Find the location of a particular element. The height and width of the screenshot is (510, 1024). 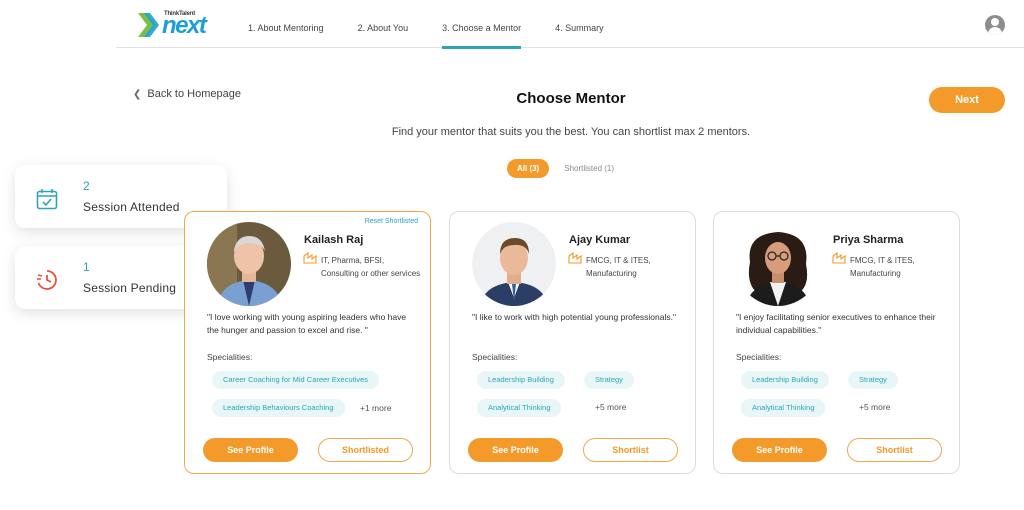

calendar-check-icon is located at coordinates (47, 199).